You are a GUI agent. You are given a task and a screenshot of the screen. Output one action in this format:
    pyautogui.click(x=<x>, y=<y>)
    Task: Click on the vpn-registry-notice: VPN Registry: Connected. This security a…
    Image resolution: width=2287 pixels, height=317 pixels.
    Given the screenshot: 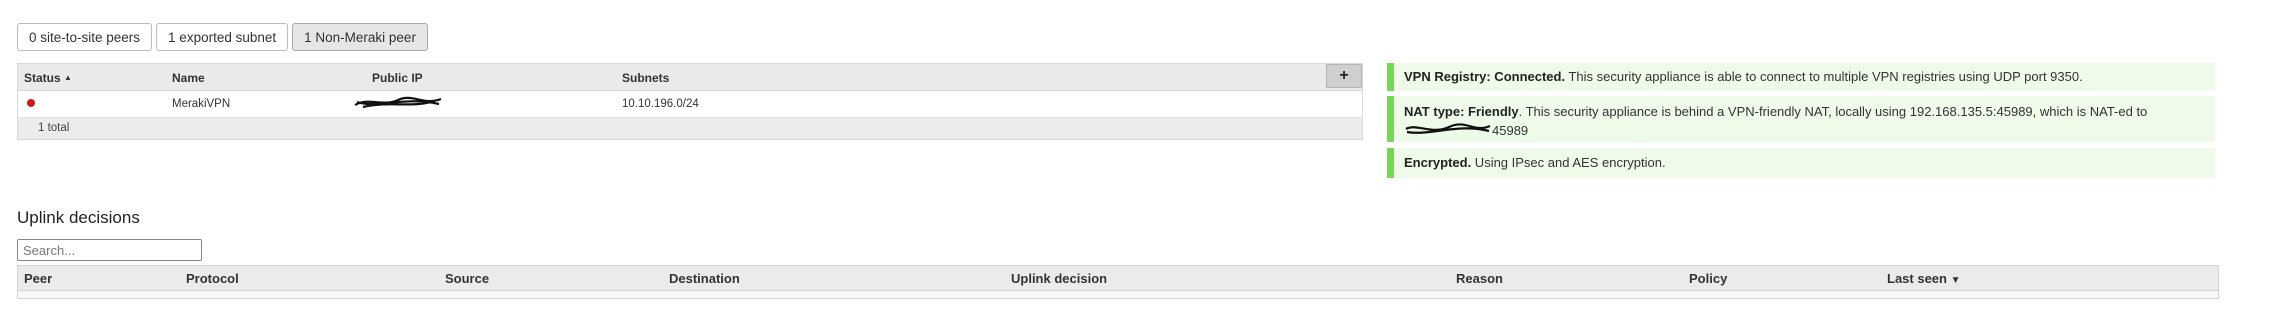 What is the action you would take?
    pyautogui.click(x=1801, y=77)
    